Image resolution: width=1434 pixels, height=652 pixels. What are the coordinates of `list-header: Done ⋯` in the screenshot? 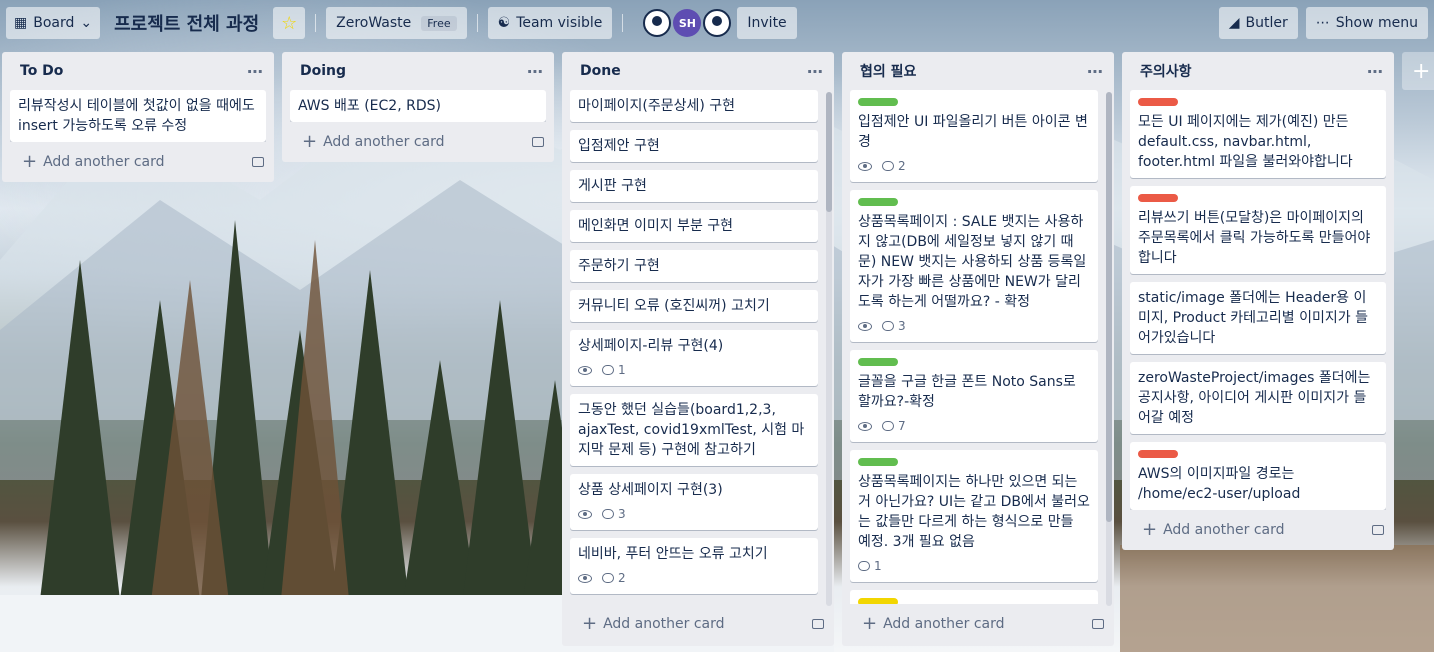 It's located at (698, 71).